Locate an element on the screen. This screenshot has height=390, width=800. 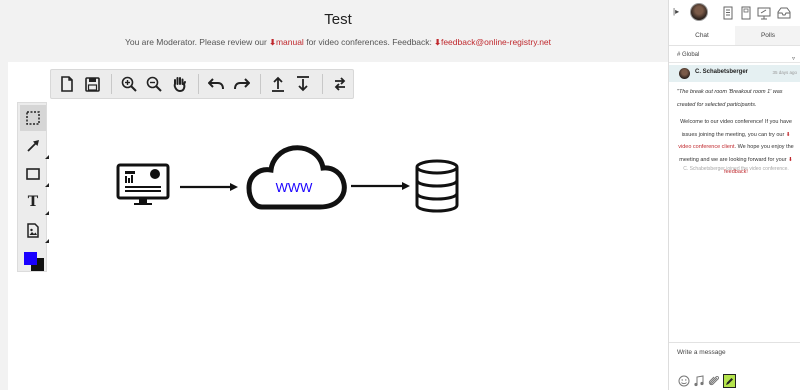
cloud-label: WWW is located at coordinates (295, 187).